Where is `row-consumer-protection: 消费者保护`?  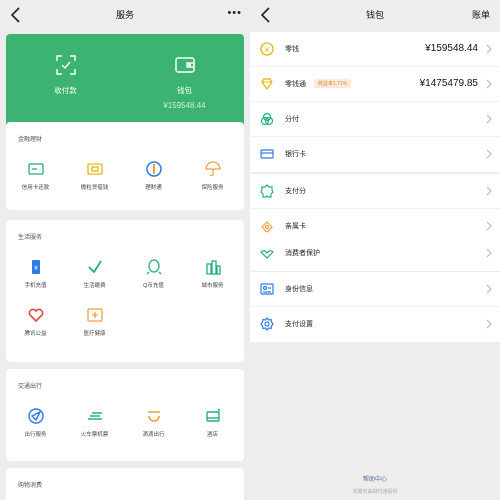
row-consumer-protection: 消费者保护 is located at coordinates (375, 253).